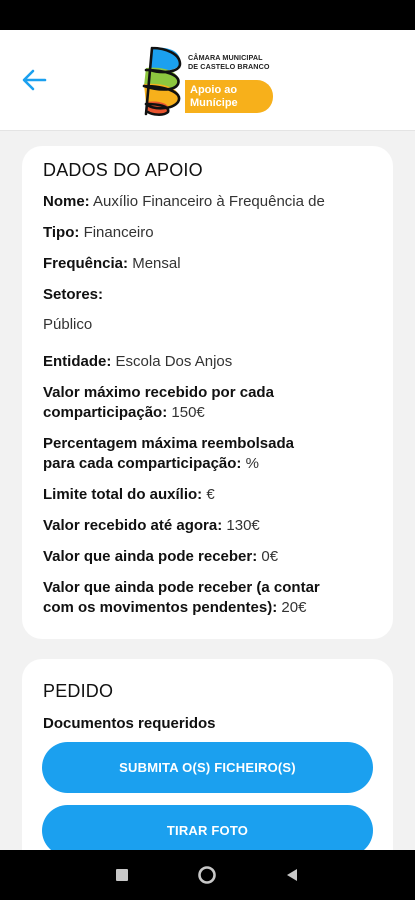 The height and width of the screenshot is (900, 415). What do you see at coordinates (105, 412) in the screenshot?
I see `valor-max-label-2: comparticipação:` at bounding box center [105, 412].